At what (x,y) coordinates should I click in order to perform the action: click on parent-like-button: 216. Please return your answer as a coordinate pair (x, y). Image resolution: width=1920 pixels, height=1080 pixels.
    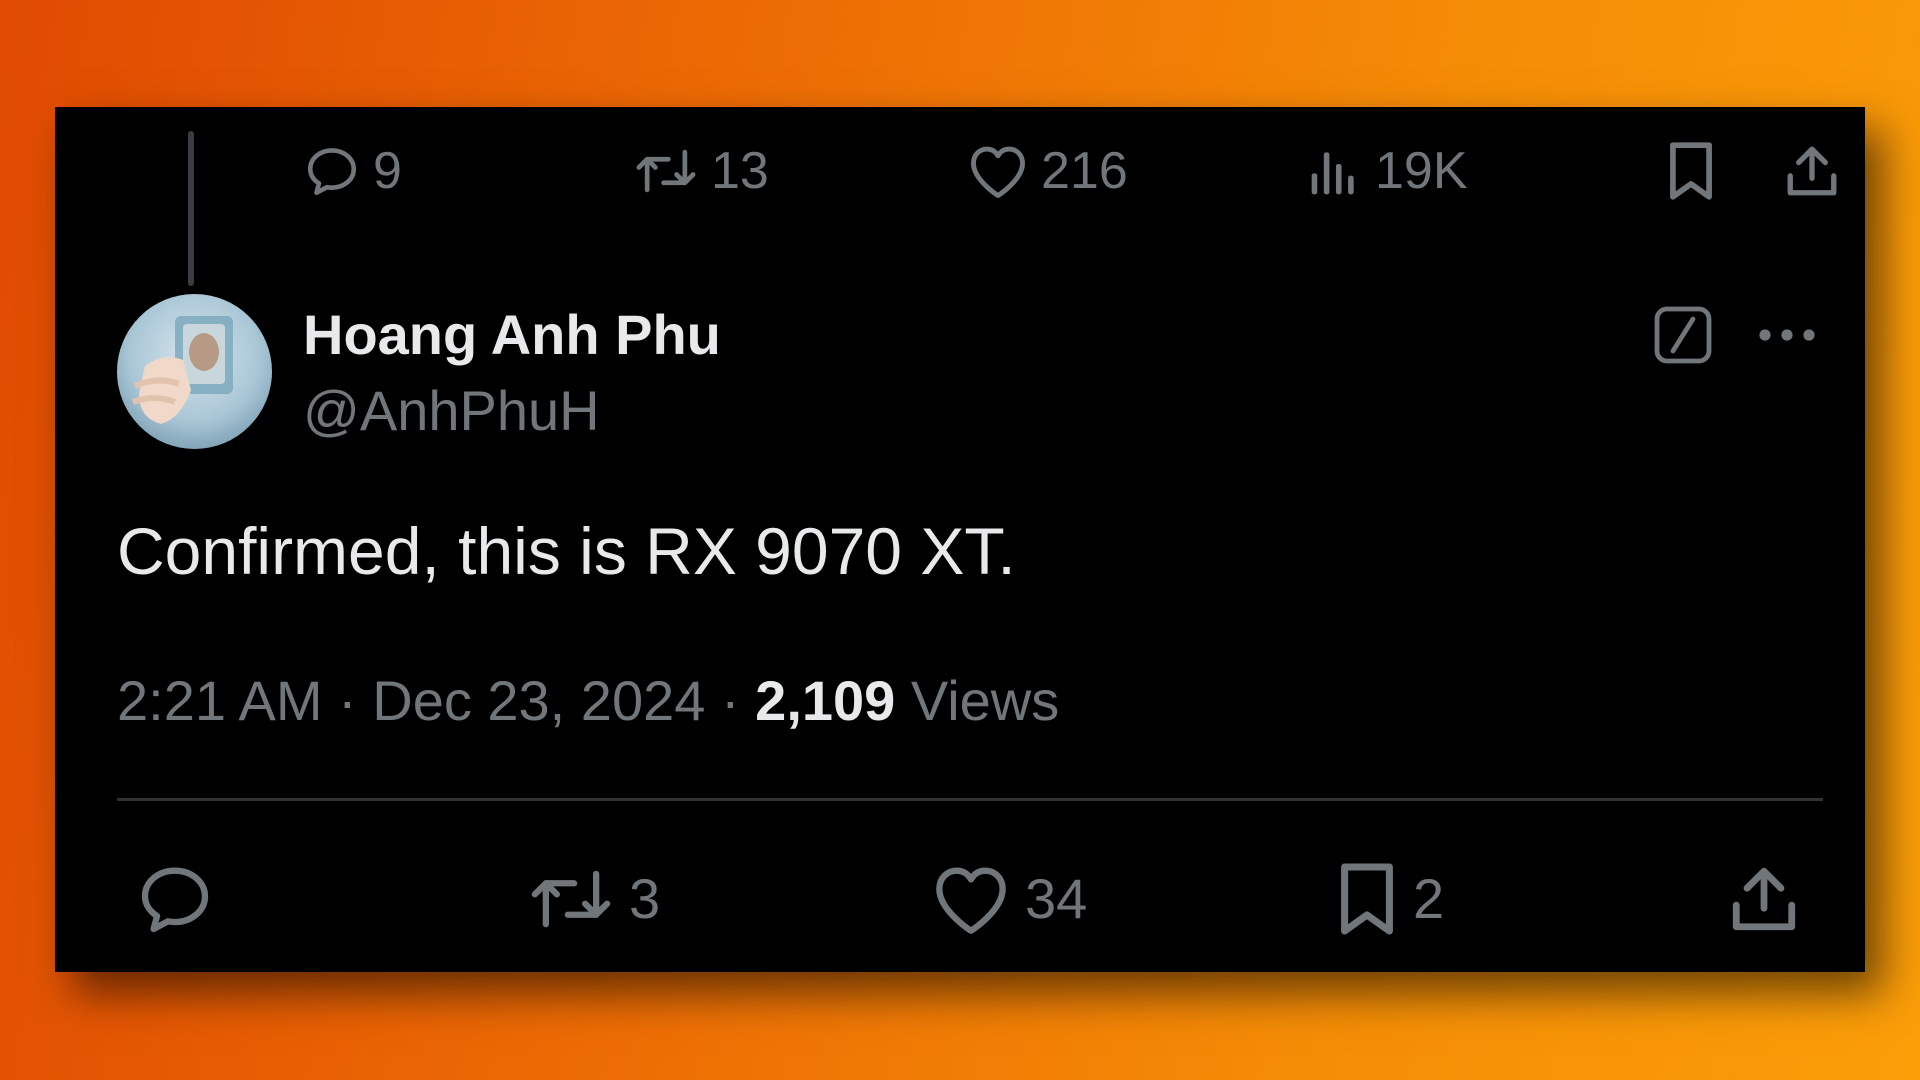
    Looking at the image, I should click on (1047, 171).